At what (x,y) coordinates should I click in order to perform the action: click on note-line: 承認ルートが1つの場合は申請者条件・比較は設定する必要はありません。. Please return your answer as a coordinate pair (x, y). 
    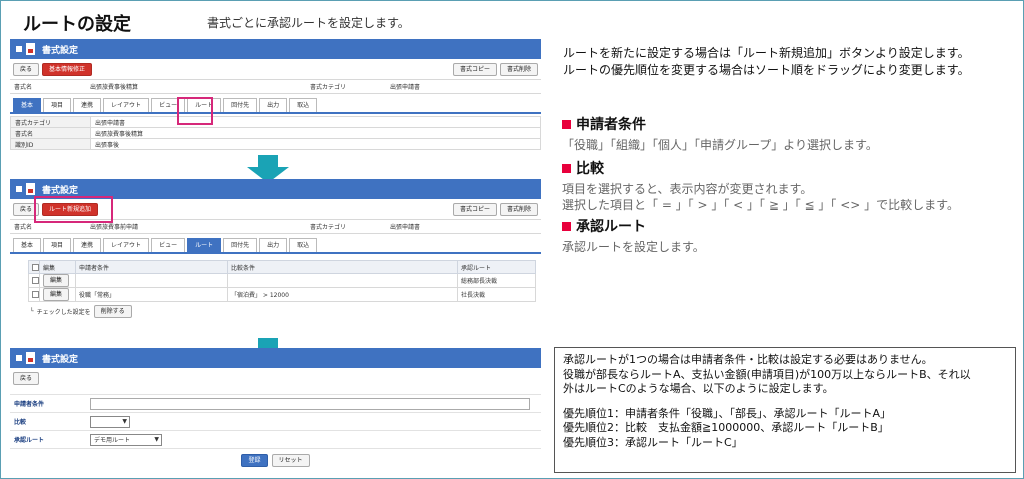
    Looking at the image, I should click on (748, 359).